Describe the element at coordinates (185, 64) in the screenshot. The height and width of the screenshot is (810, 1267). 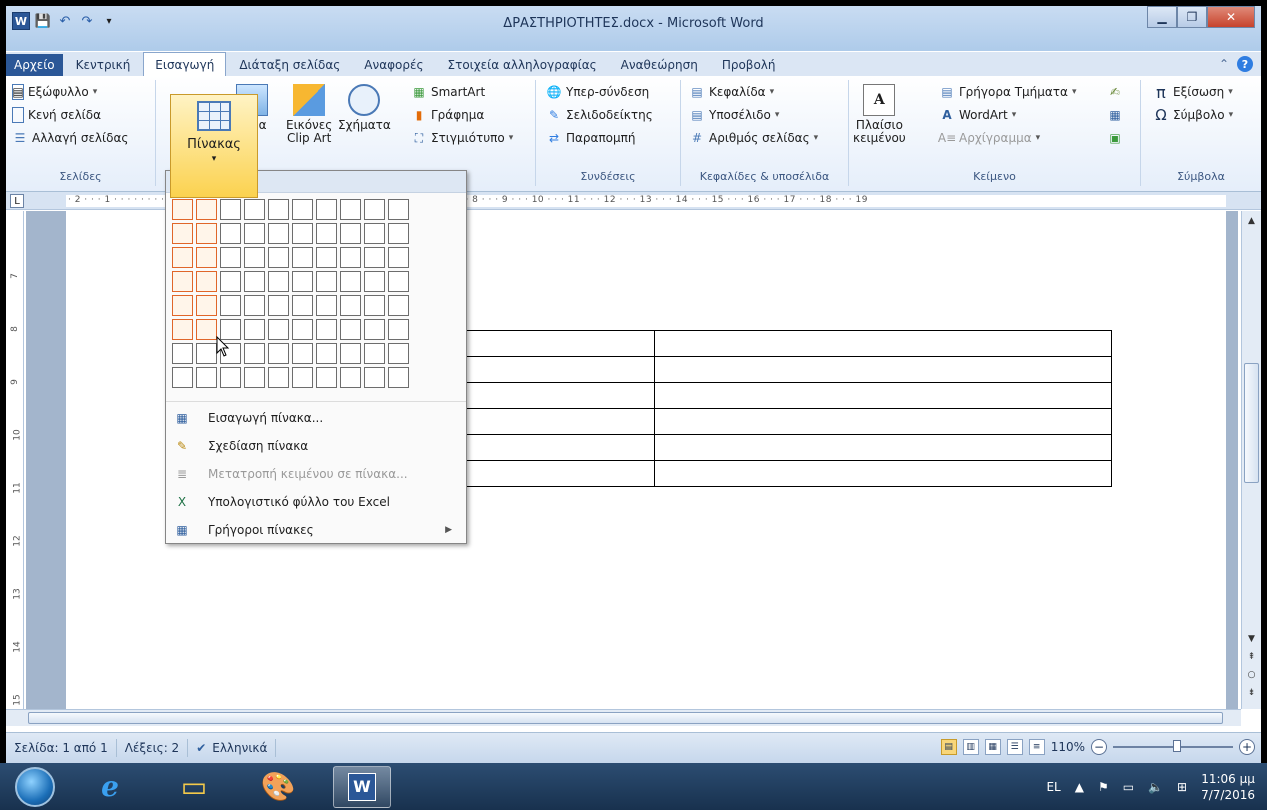
I see `tab-insert: Εισαγωγή` at that location.